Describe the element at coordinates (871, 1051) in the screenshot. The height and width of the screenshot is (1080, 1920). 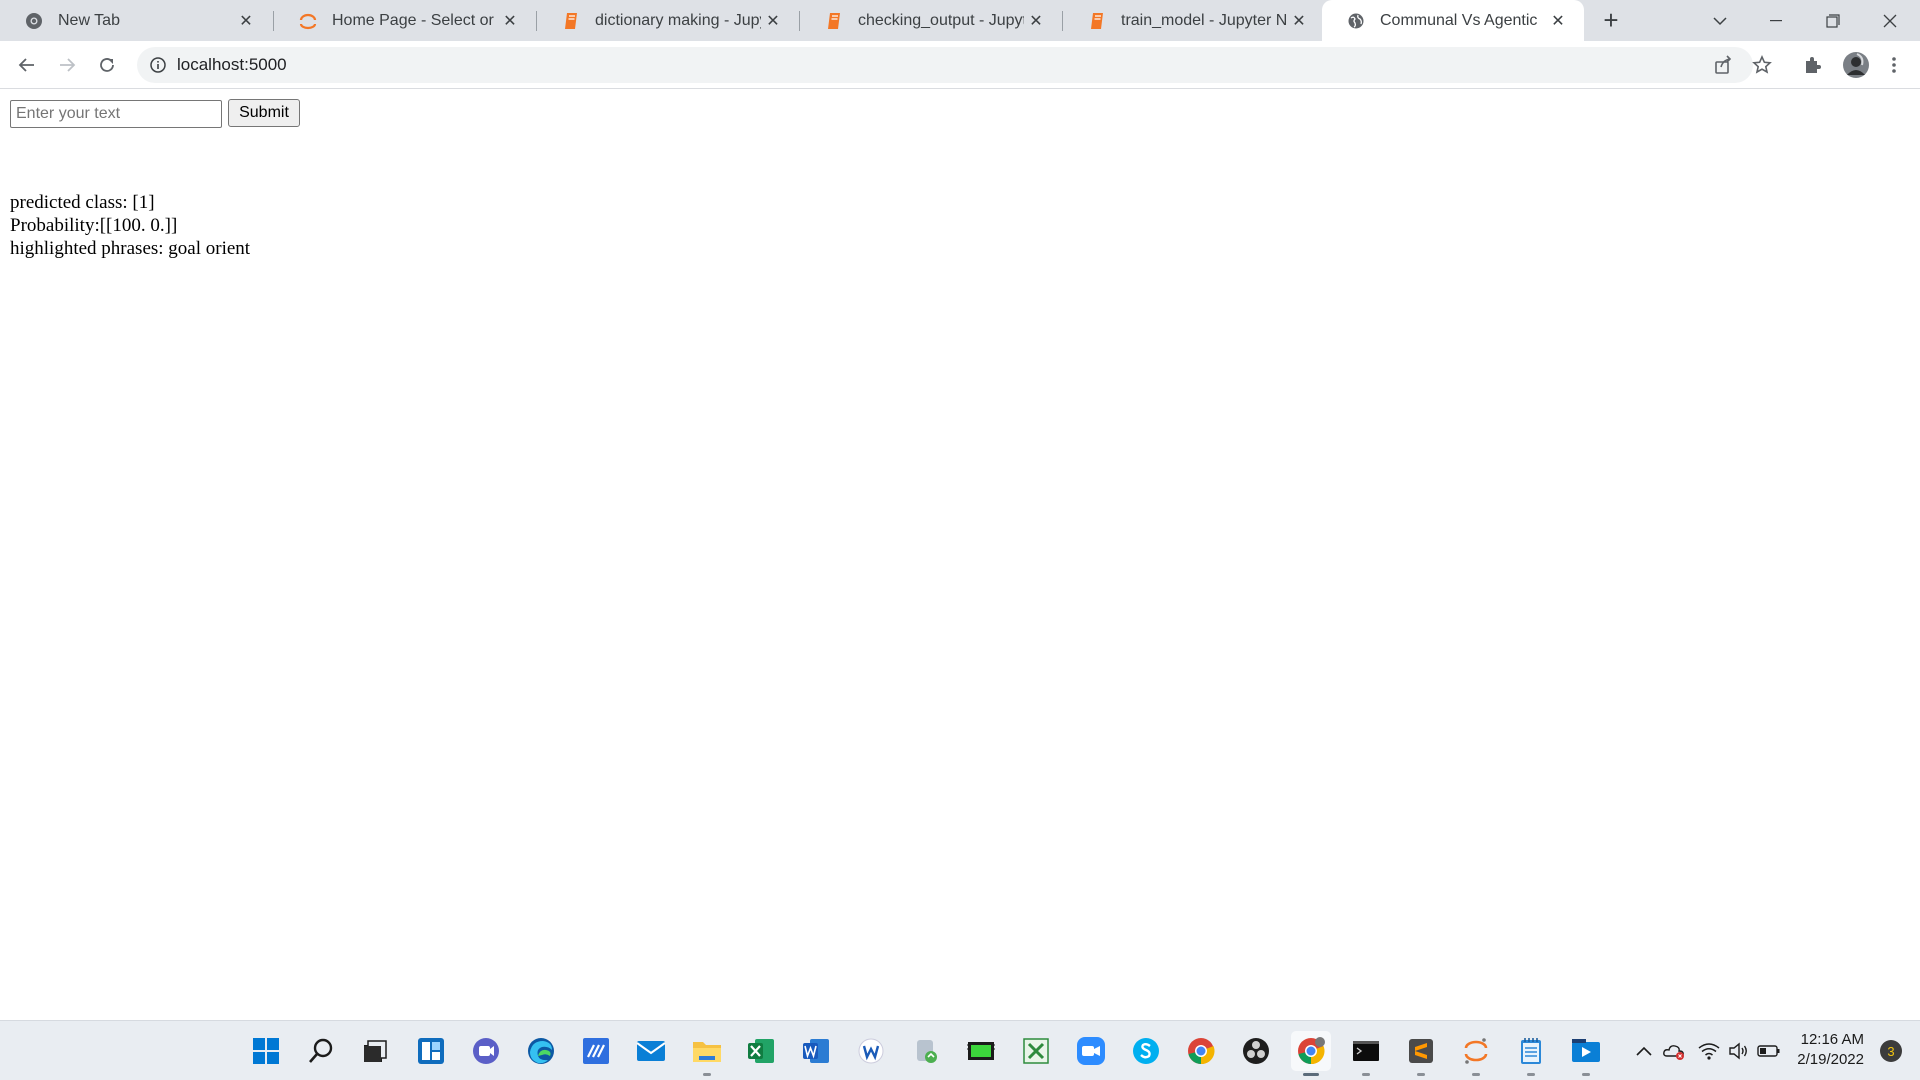
I see `wordweb-icon` at that location.